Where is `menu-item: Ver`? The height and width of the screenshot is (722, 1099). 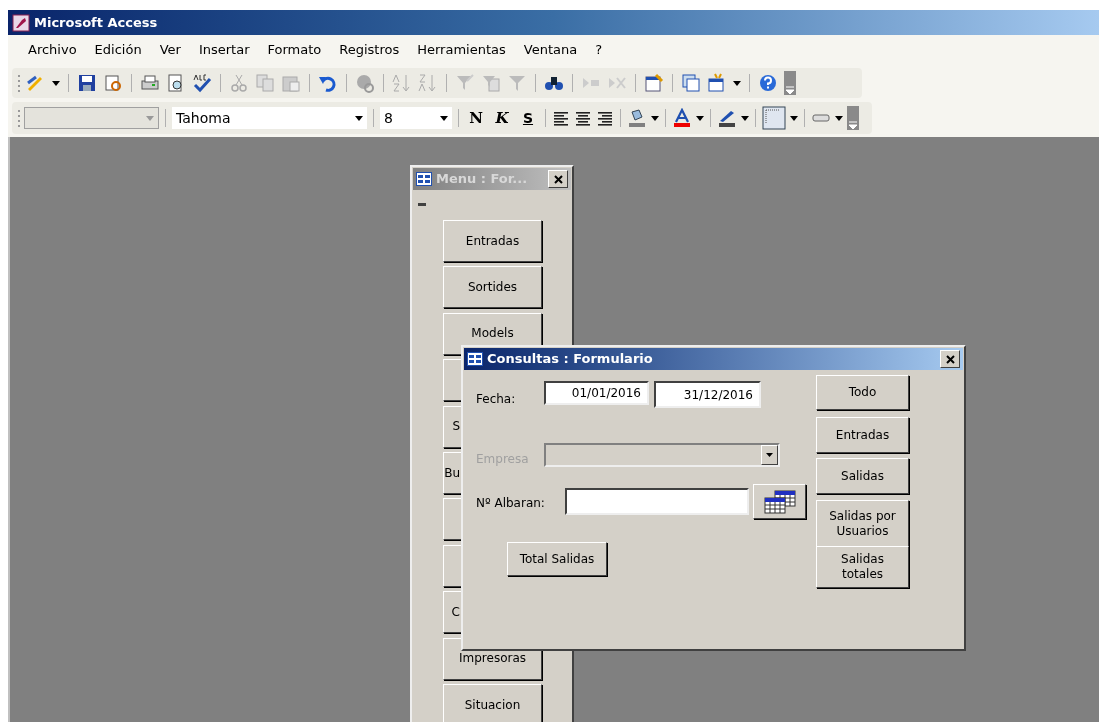 menu-item: Ver is located at coordinates (170, 50).